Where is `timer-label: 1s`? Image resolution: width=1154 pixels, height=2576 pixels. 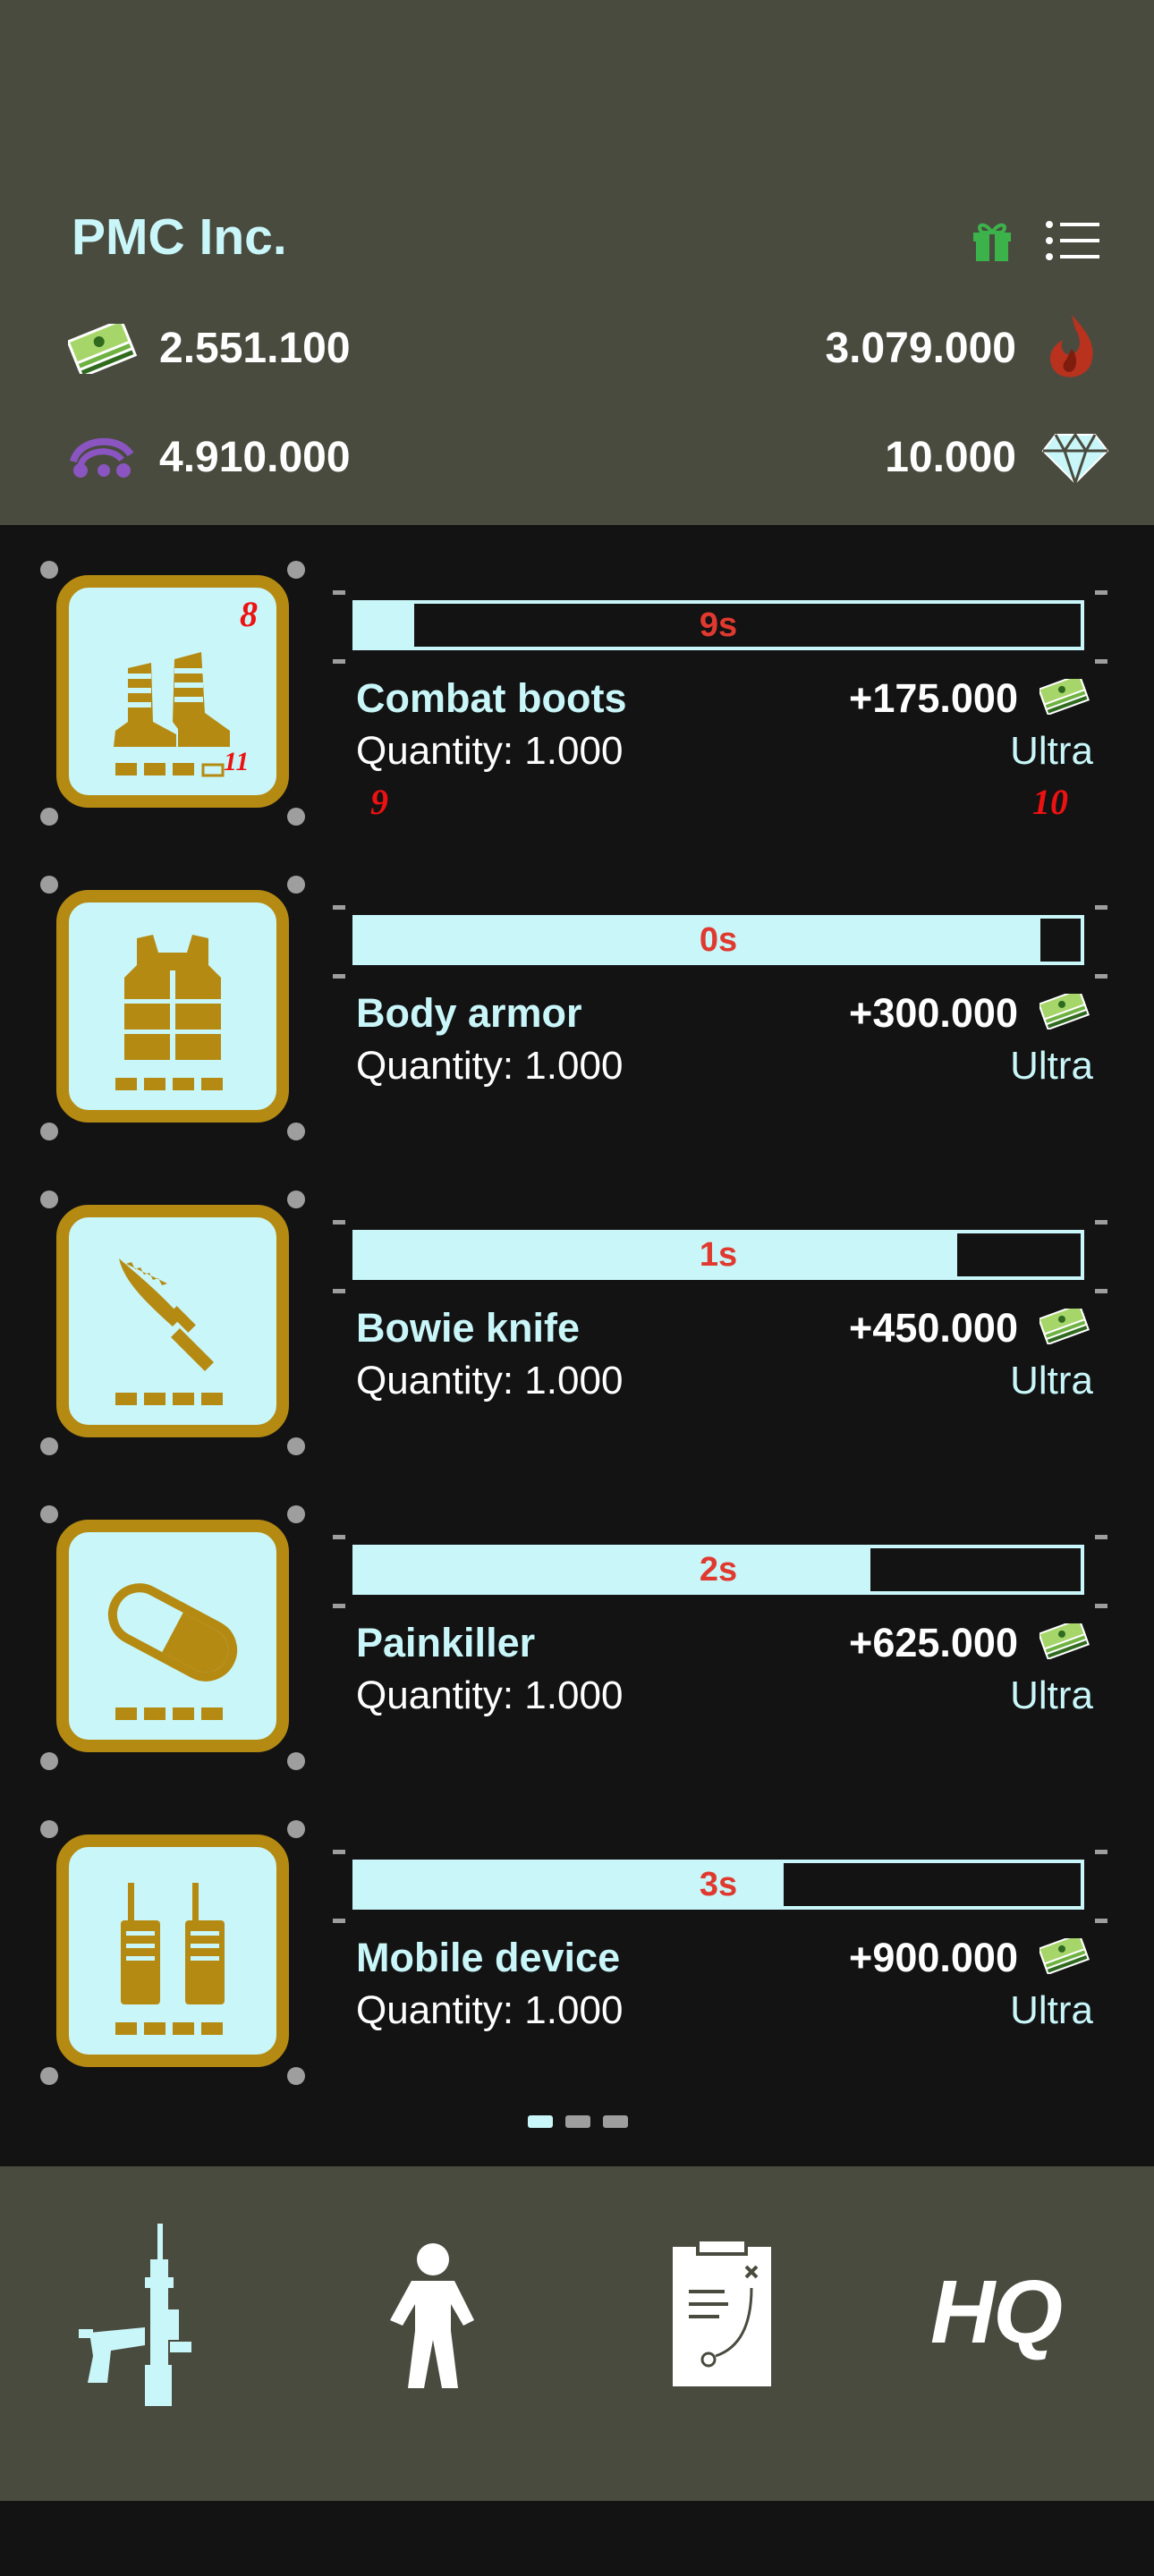 timer-label: 1s is located at coordinates (718, 1255).